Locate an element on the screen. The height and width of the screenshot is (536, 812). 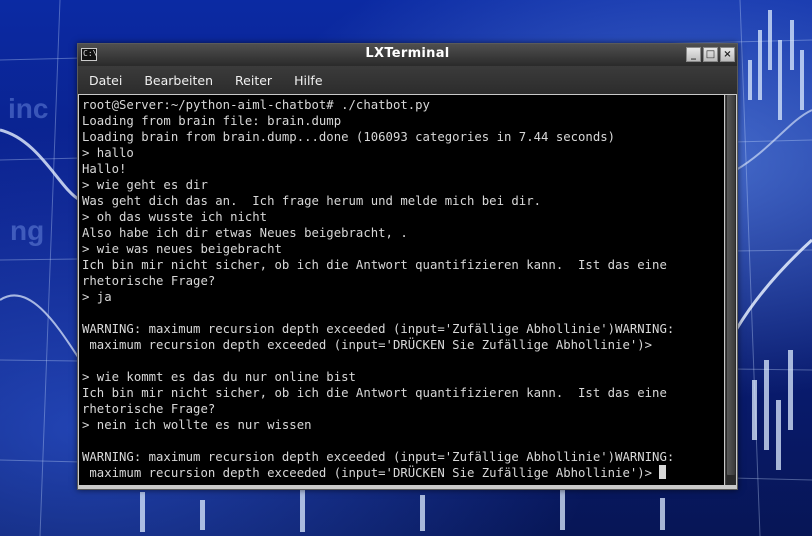
terminal-line: > ja is located at coordinates (97, 297).